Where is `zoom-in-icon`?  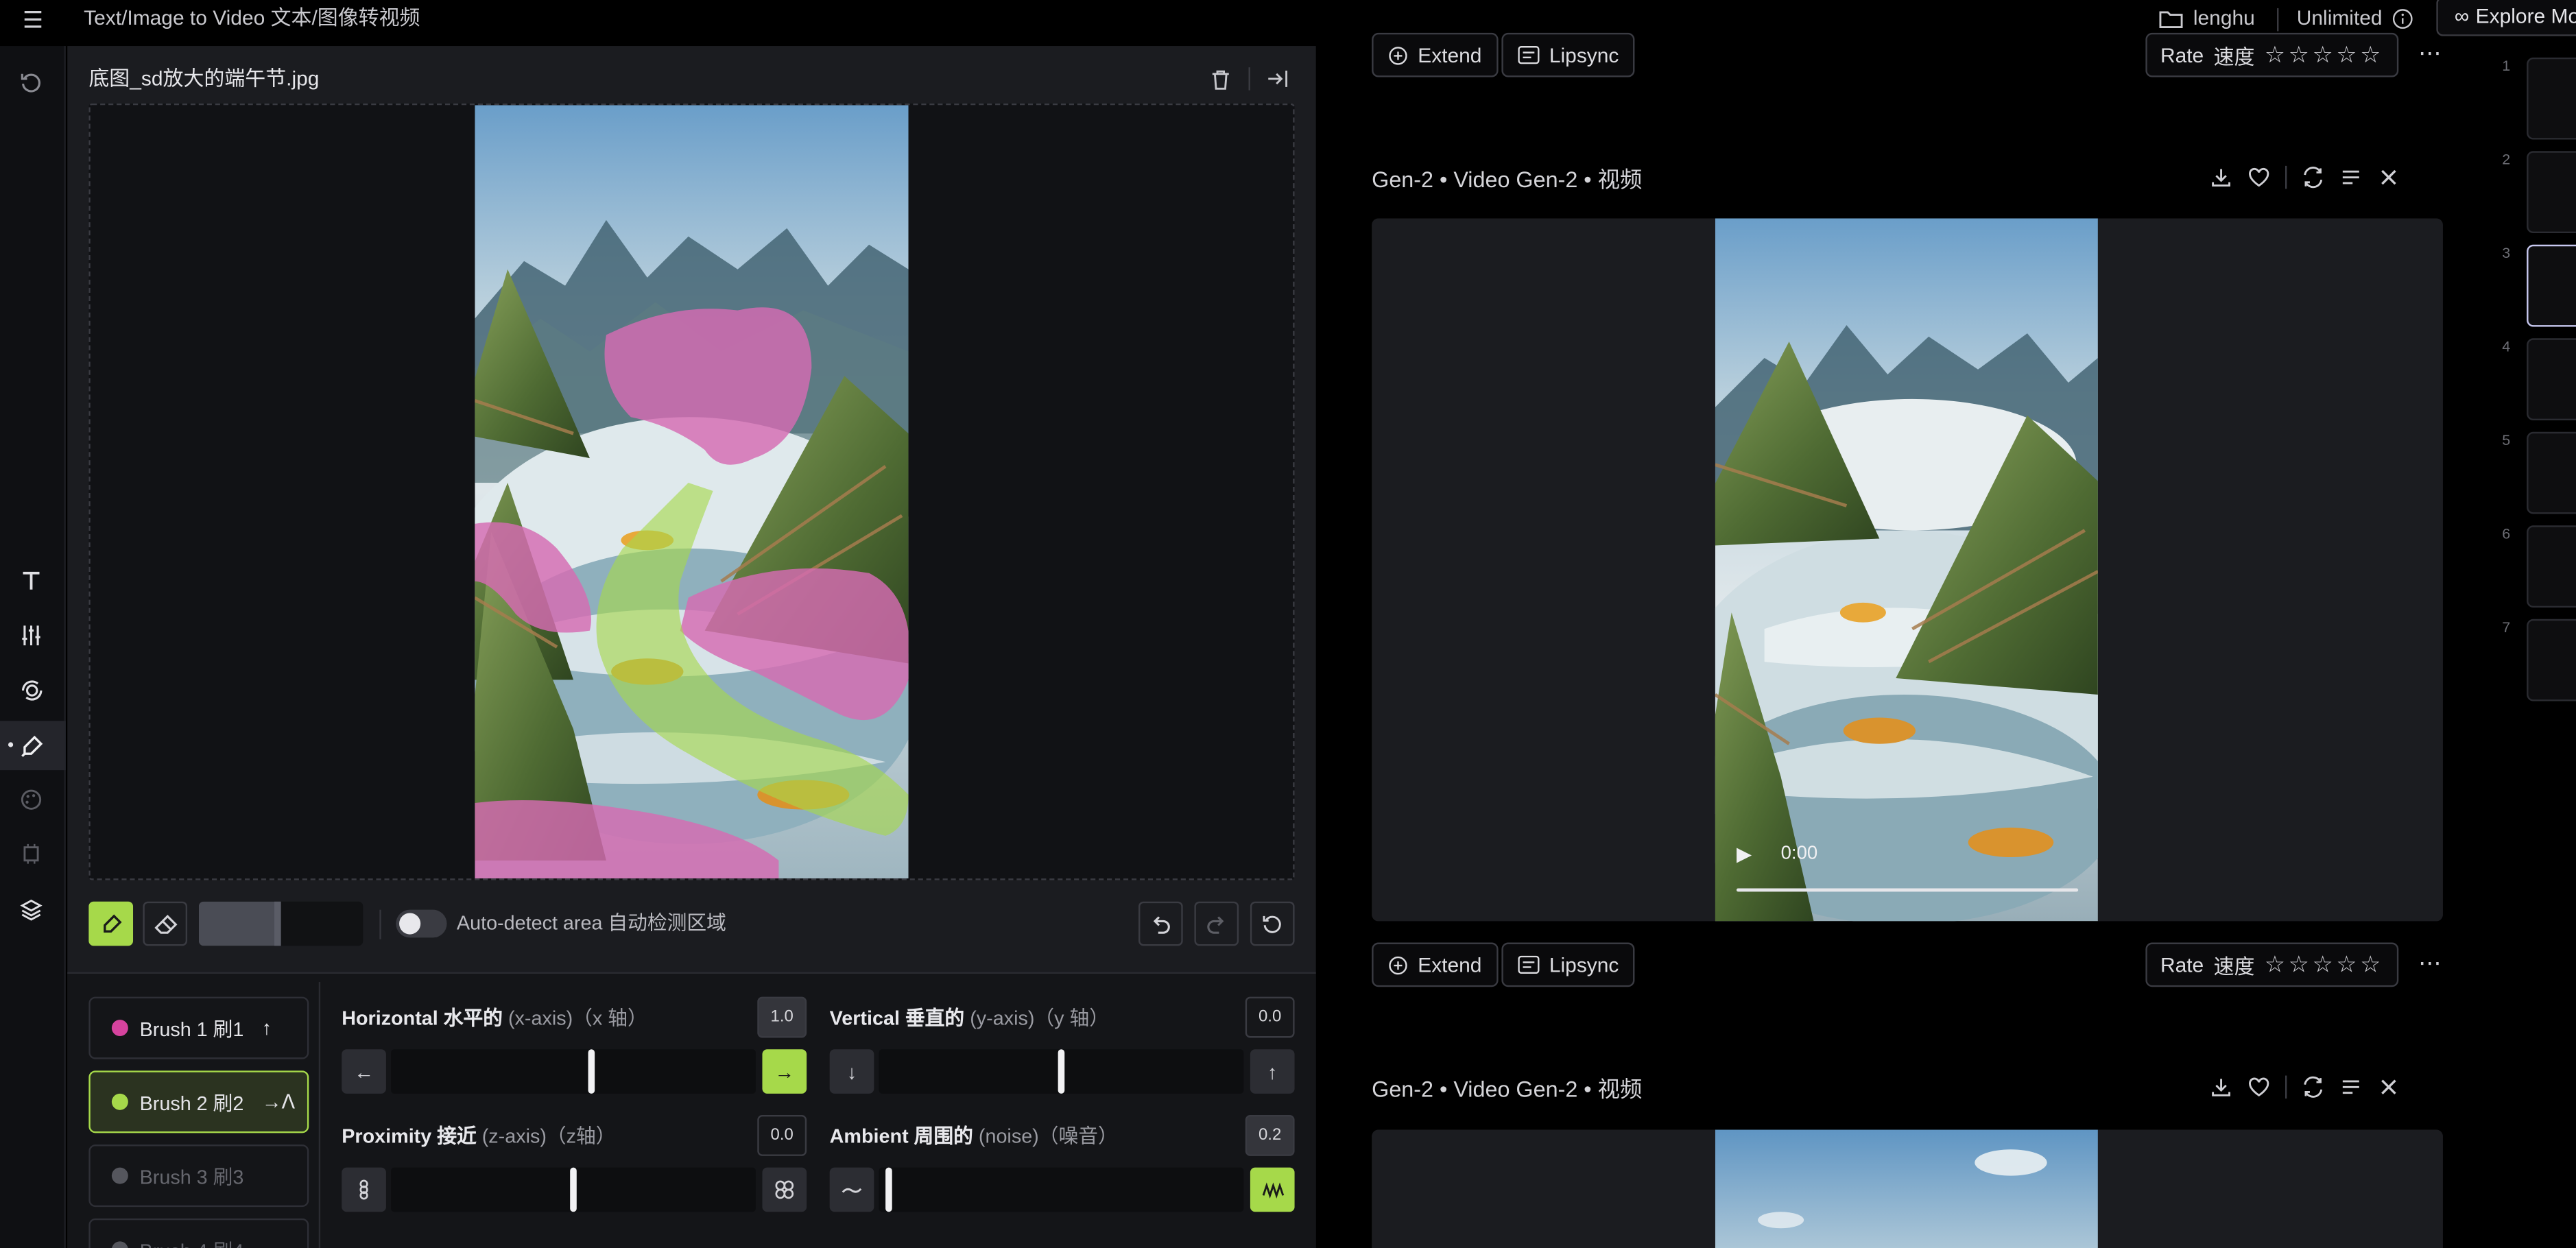
zoom-in-icon is located at coordinates (364, 1189).